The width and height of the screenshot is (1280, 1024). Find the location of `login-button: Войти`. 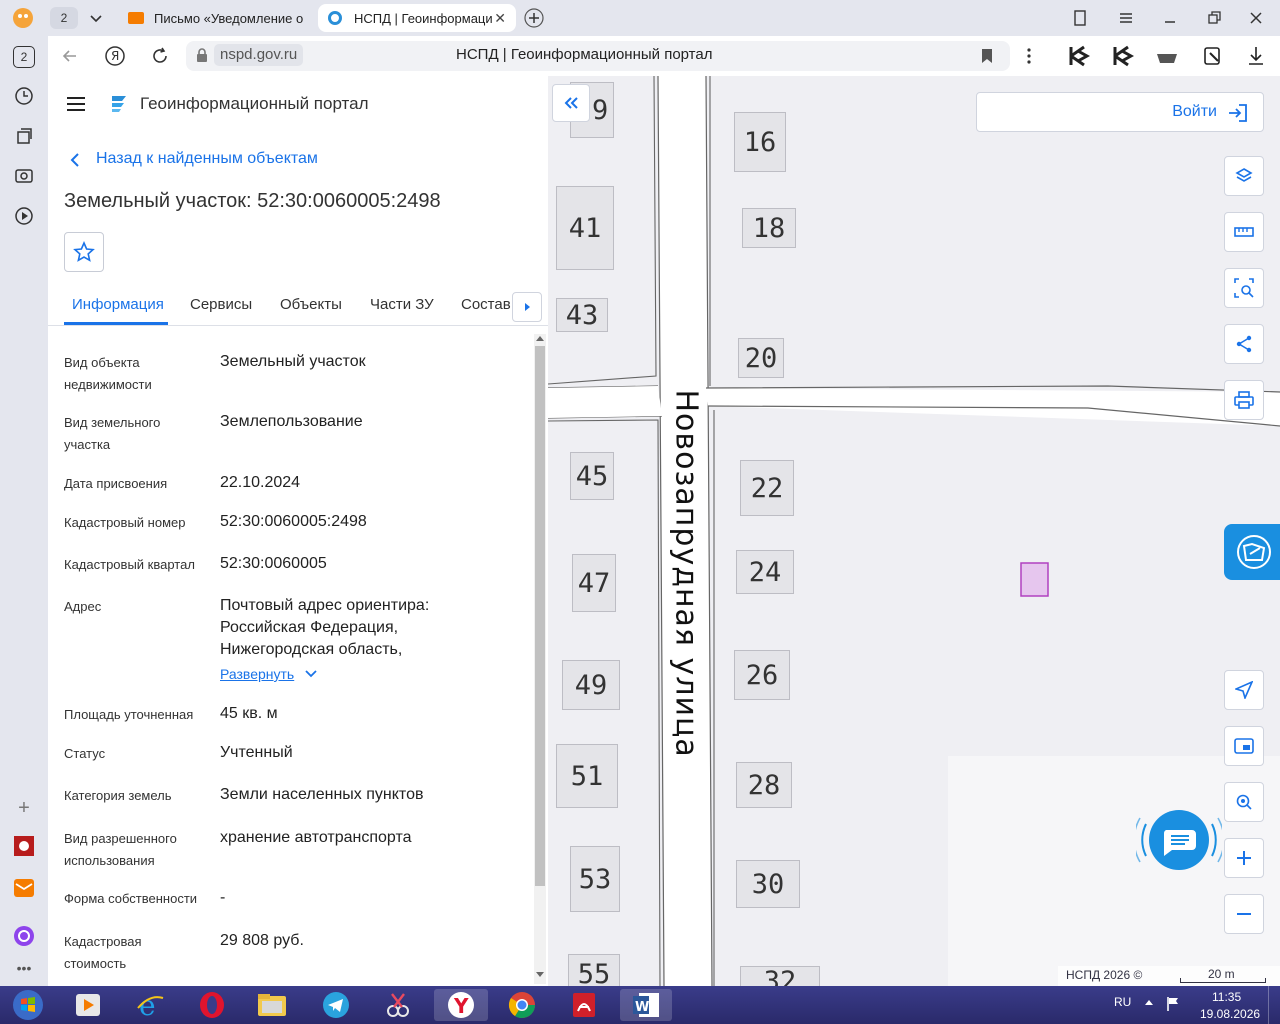

login-button: Войти is located at coordinates (1120, 112).